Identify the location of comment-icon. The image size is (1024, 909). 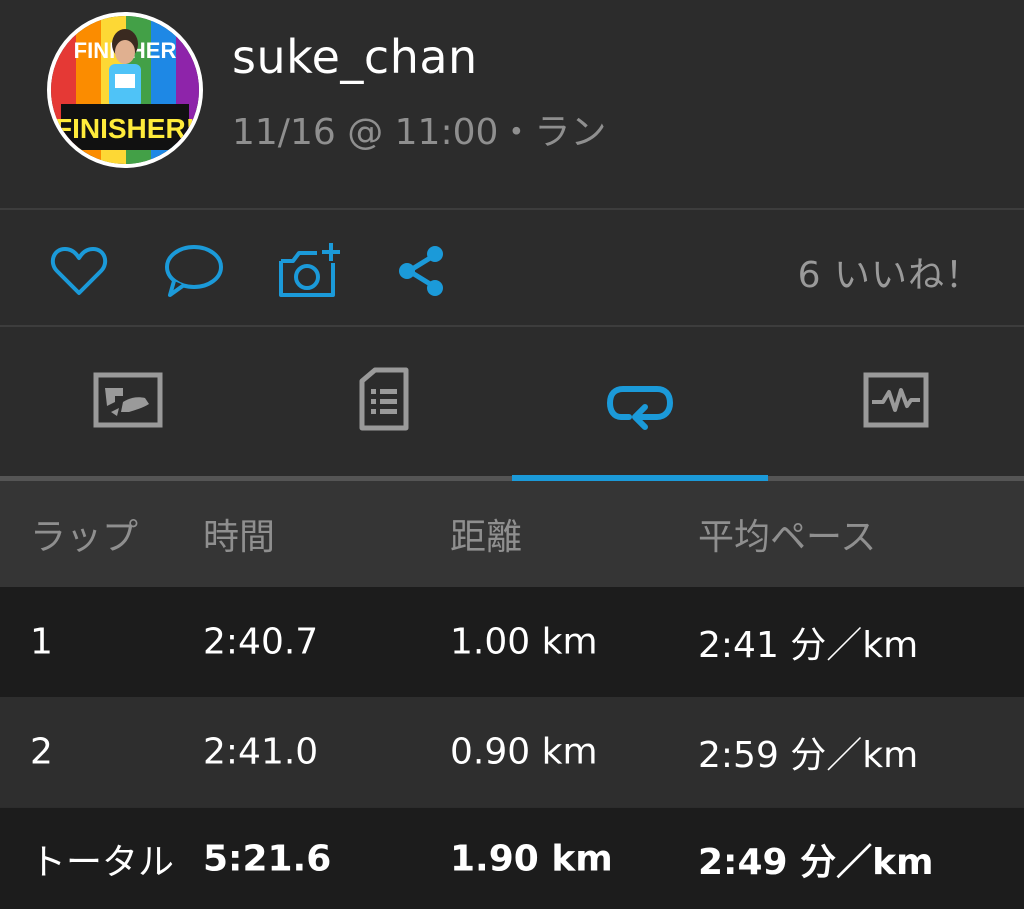
(194, 271).